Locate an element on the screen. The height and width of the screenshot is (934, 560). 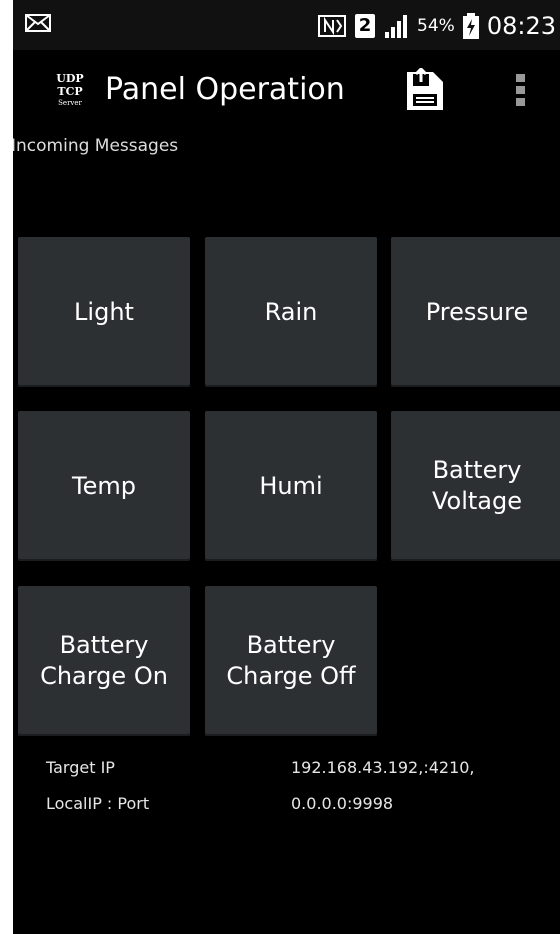
battery-voltage-button: Battery Voltage is located at coordinates (475, 486).